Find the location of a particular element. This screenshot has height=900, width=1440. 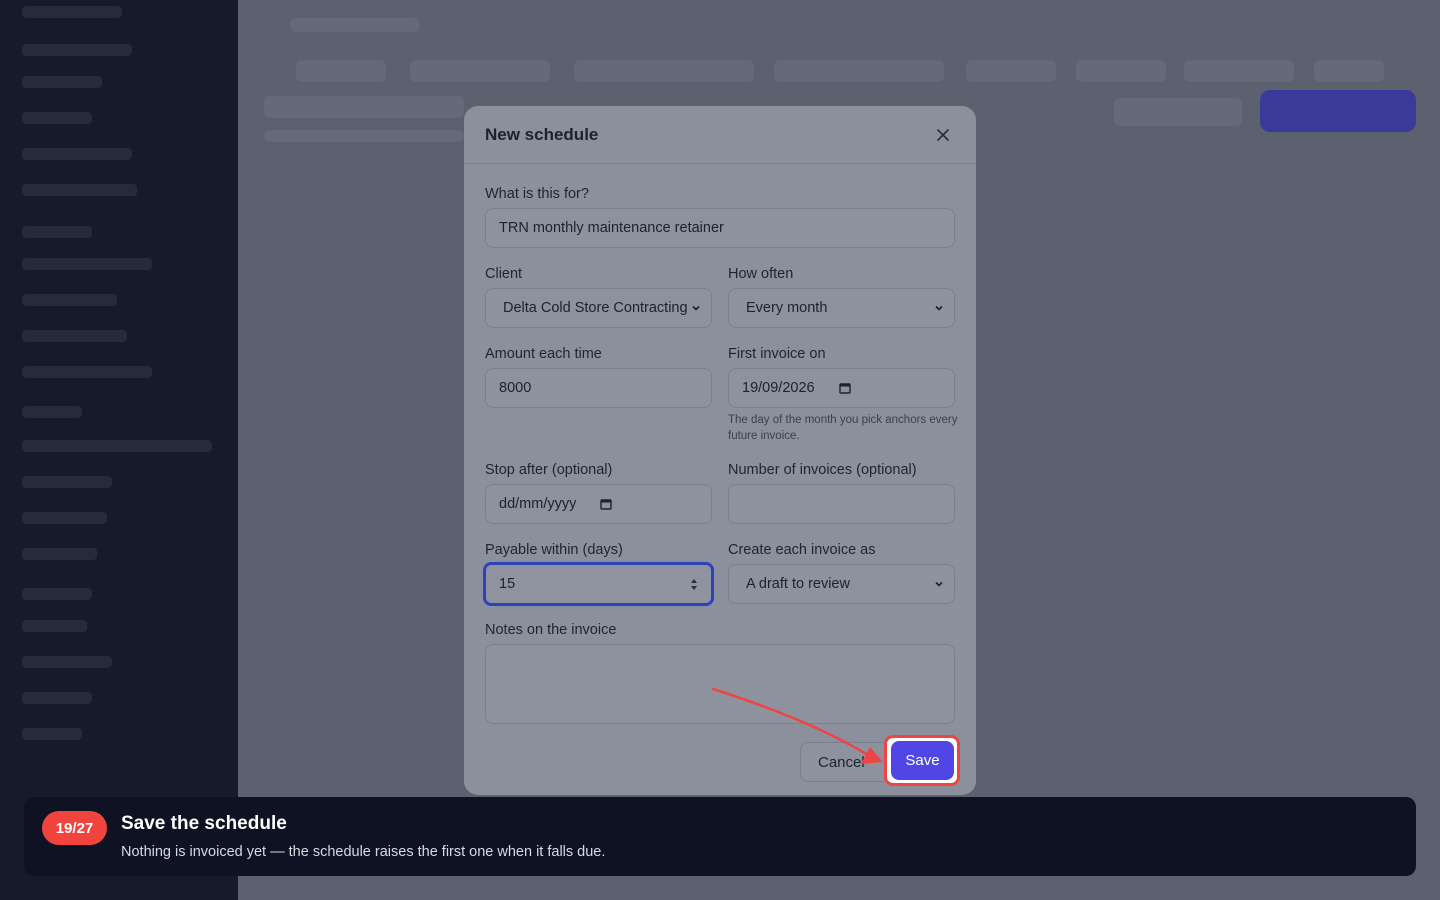

secondary-button-placeholder is located at coordinates (1178, 112).